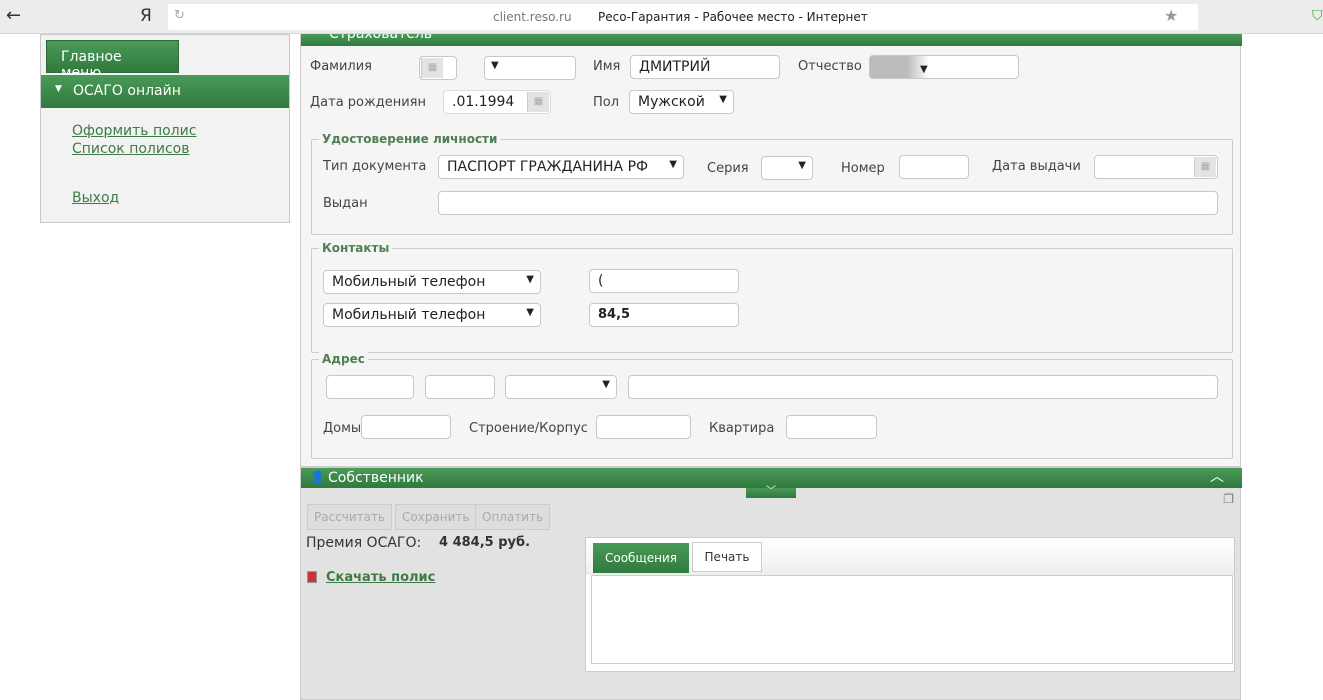 The image size is (1323, 700). I want to click on identity-legend: Удостоверение личности, so click(410, 139).